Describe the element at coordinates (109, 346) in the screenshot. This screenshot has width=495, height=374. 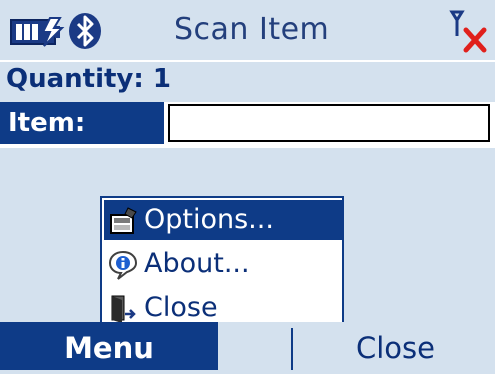
I see `menu-softkey: Menu` at that location.